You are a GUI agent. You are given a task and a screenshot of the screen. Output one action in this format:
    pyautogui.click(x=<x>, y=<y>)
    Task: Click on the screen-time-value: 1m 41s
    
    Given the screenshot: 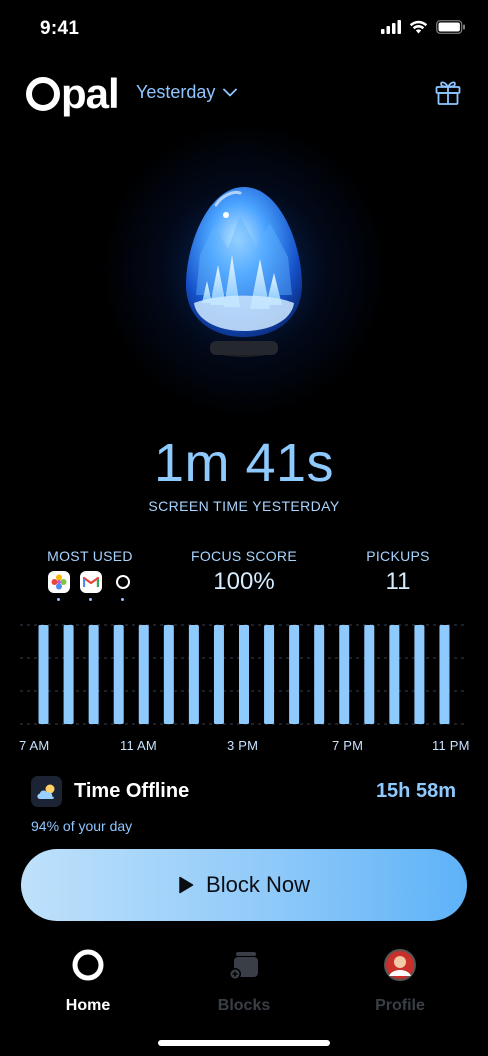 What is the action you would take?
    pyautogui.click(x=244, y=463)
    